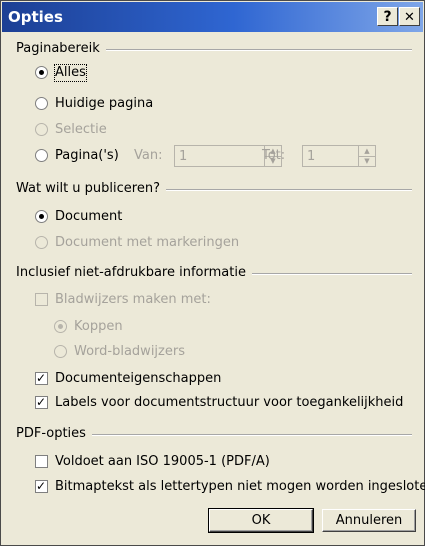 This screenshot has width=425, height=546. I want to click on radio-label: Pagina('s), so click(87, 155).